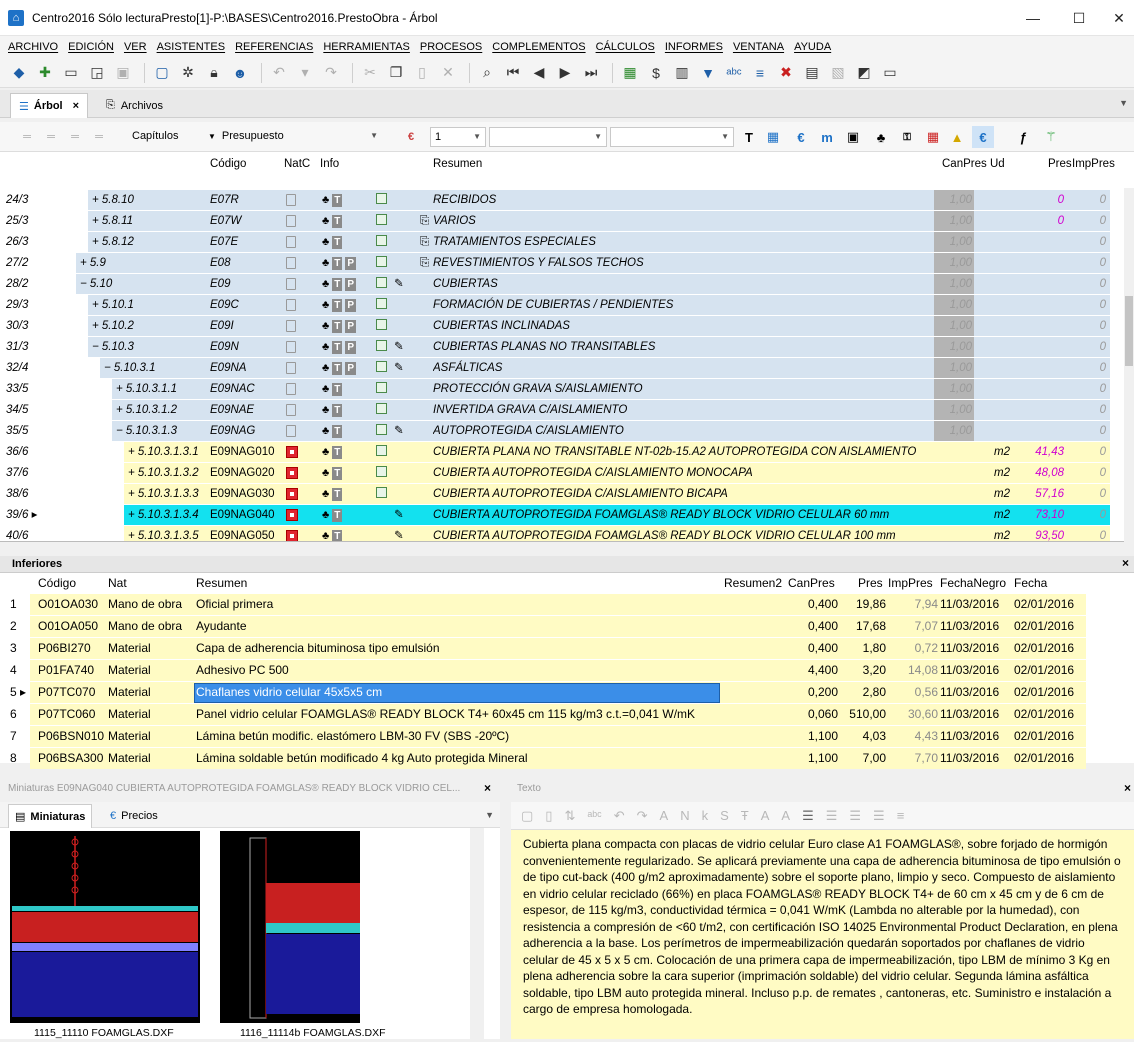 The image size is (1134, 1042). Describe the element at coordinates (448, 73) in the screenshot. I see `delete-icon: ✕` at that location.